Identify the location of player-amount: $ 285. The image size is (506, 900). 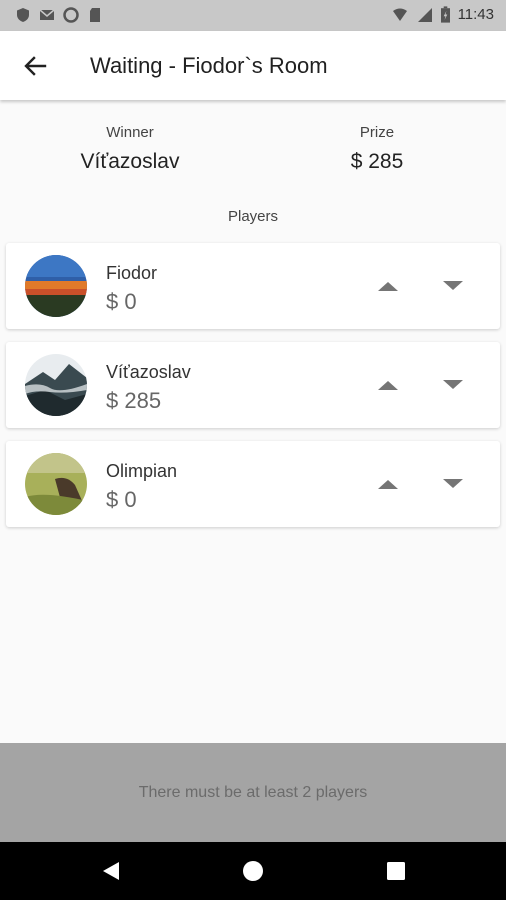
(134, 400).